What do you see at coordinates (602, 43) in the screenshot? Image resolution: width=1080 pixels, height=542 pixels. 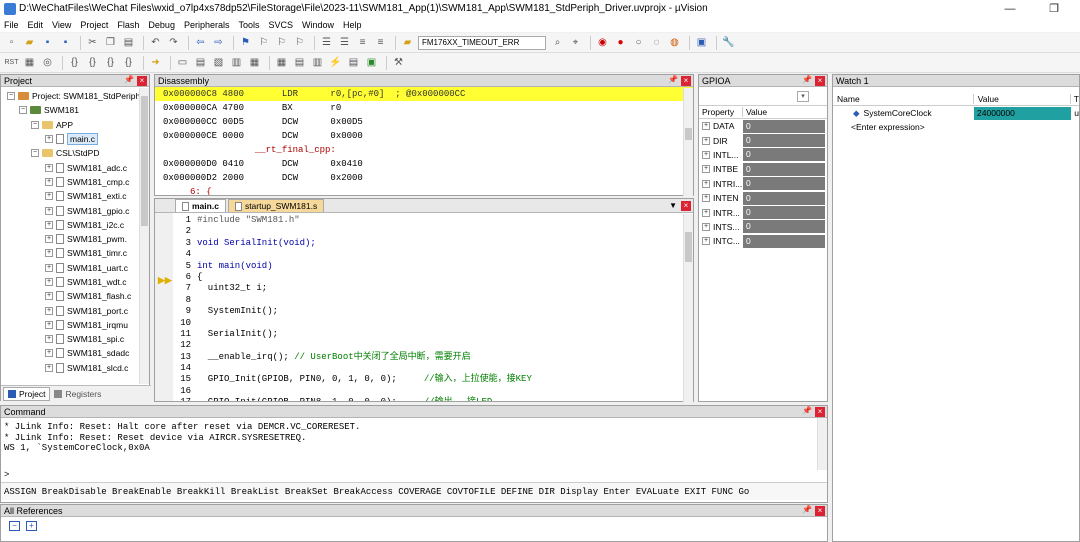 I see `debug-session-icon: ◉` at bounding box center [602, 43].